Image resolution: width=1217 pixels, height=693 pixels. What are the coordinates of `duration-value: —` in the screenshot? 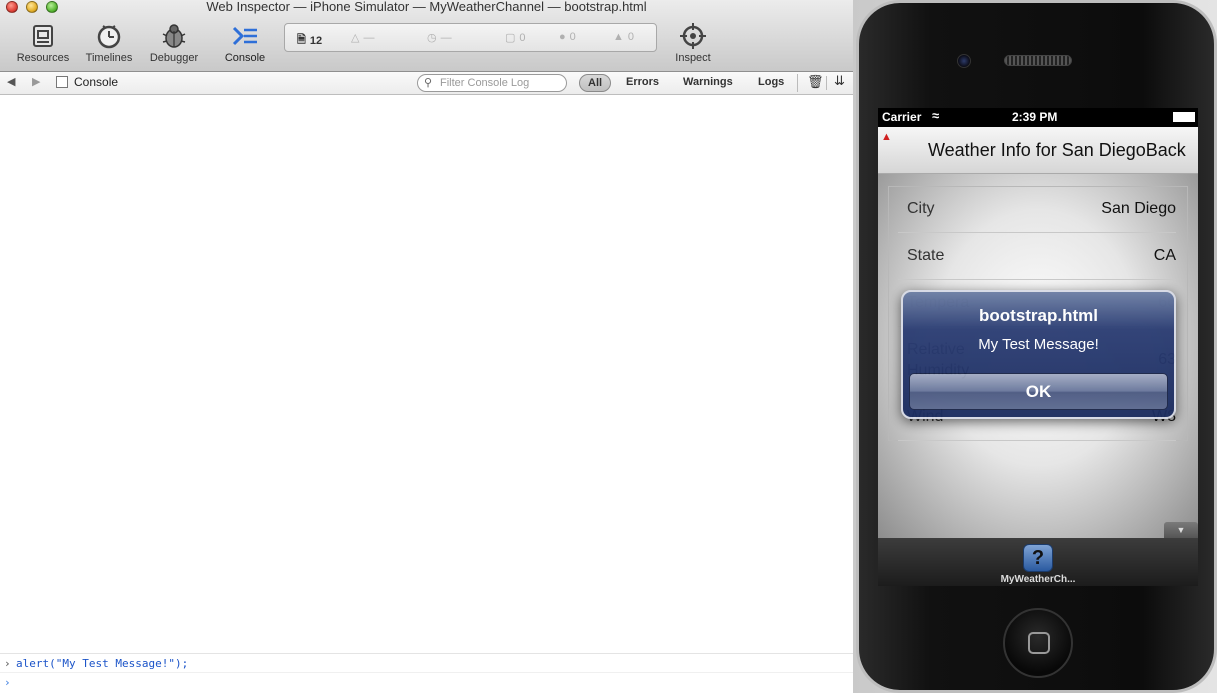 It's located at (446, 37).